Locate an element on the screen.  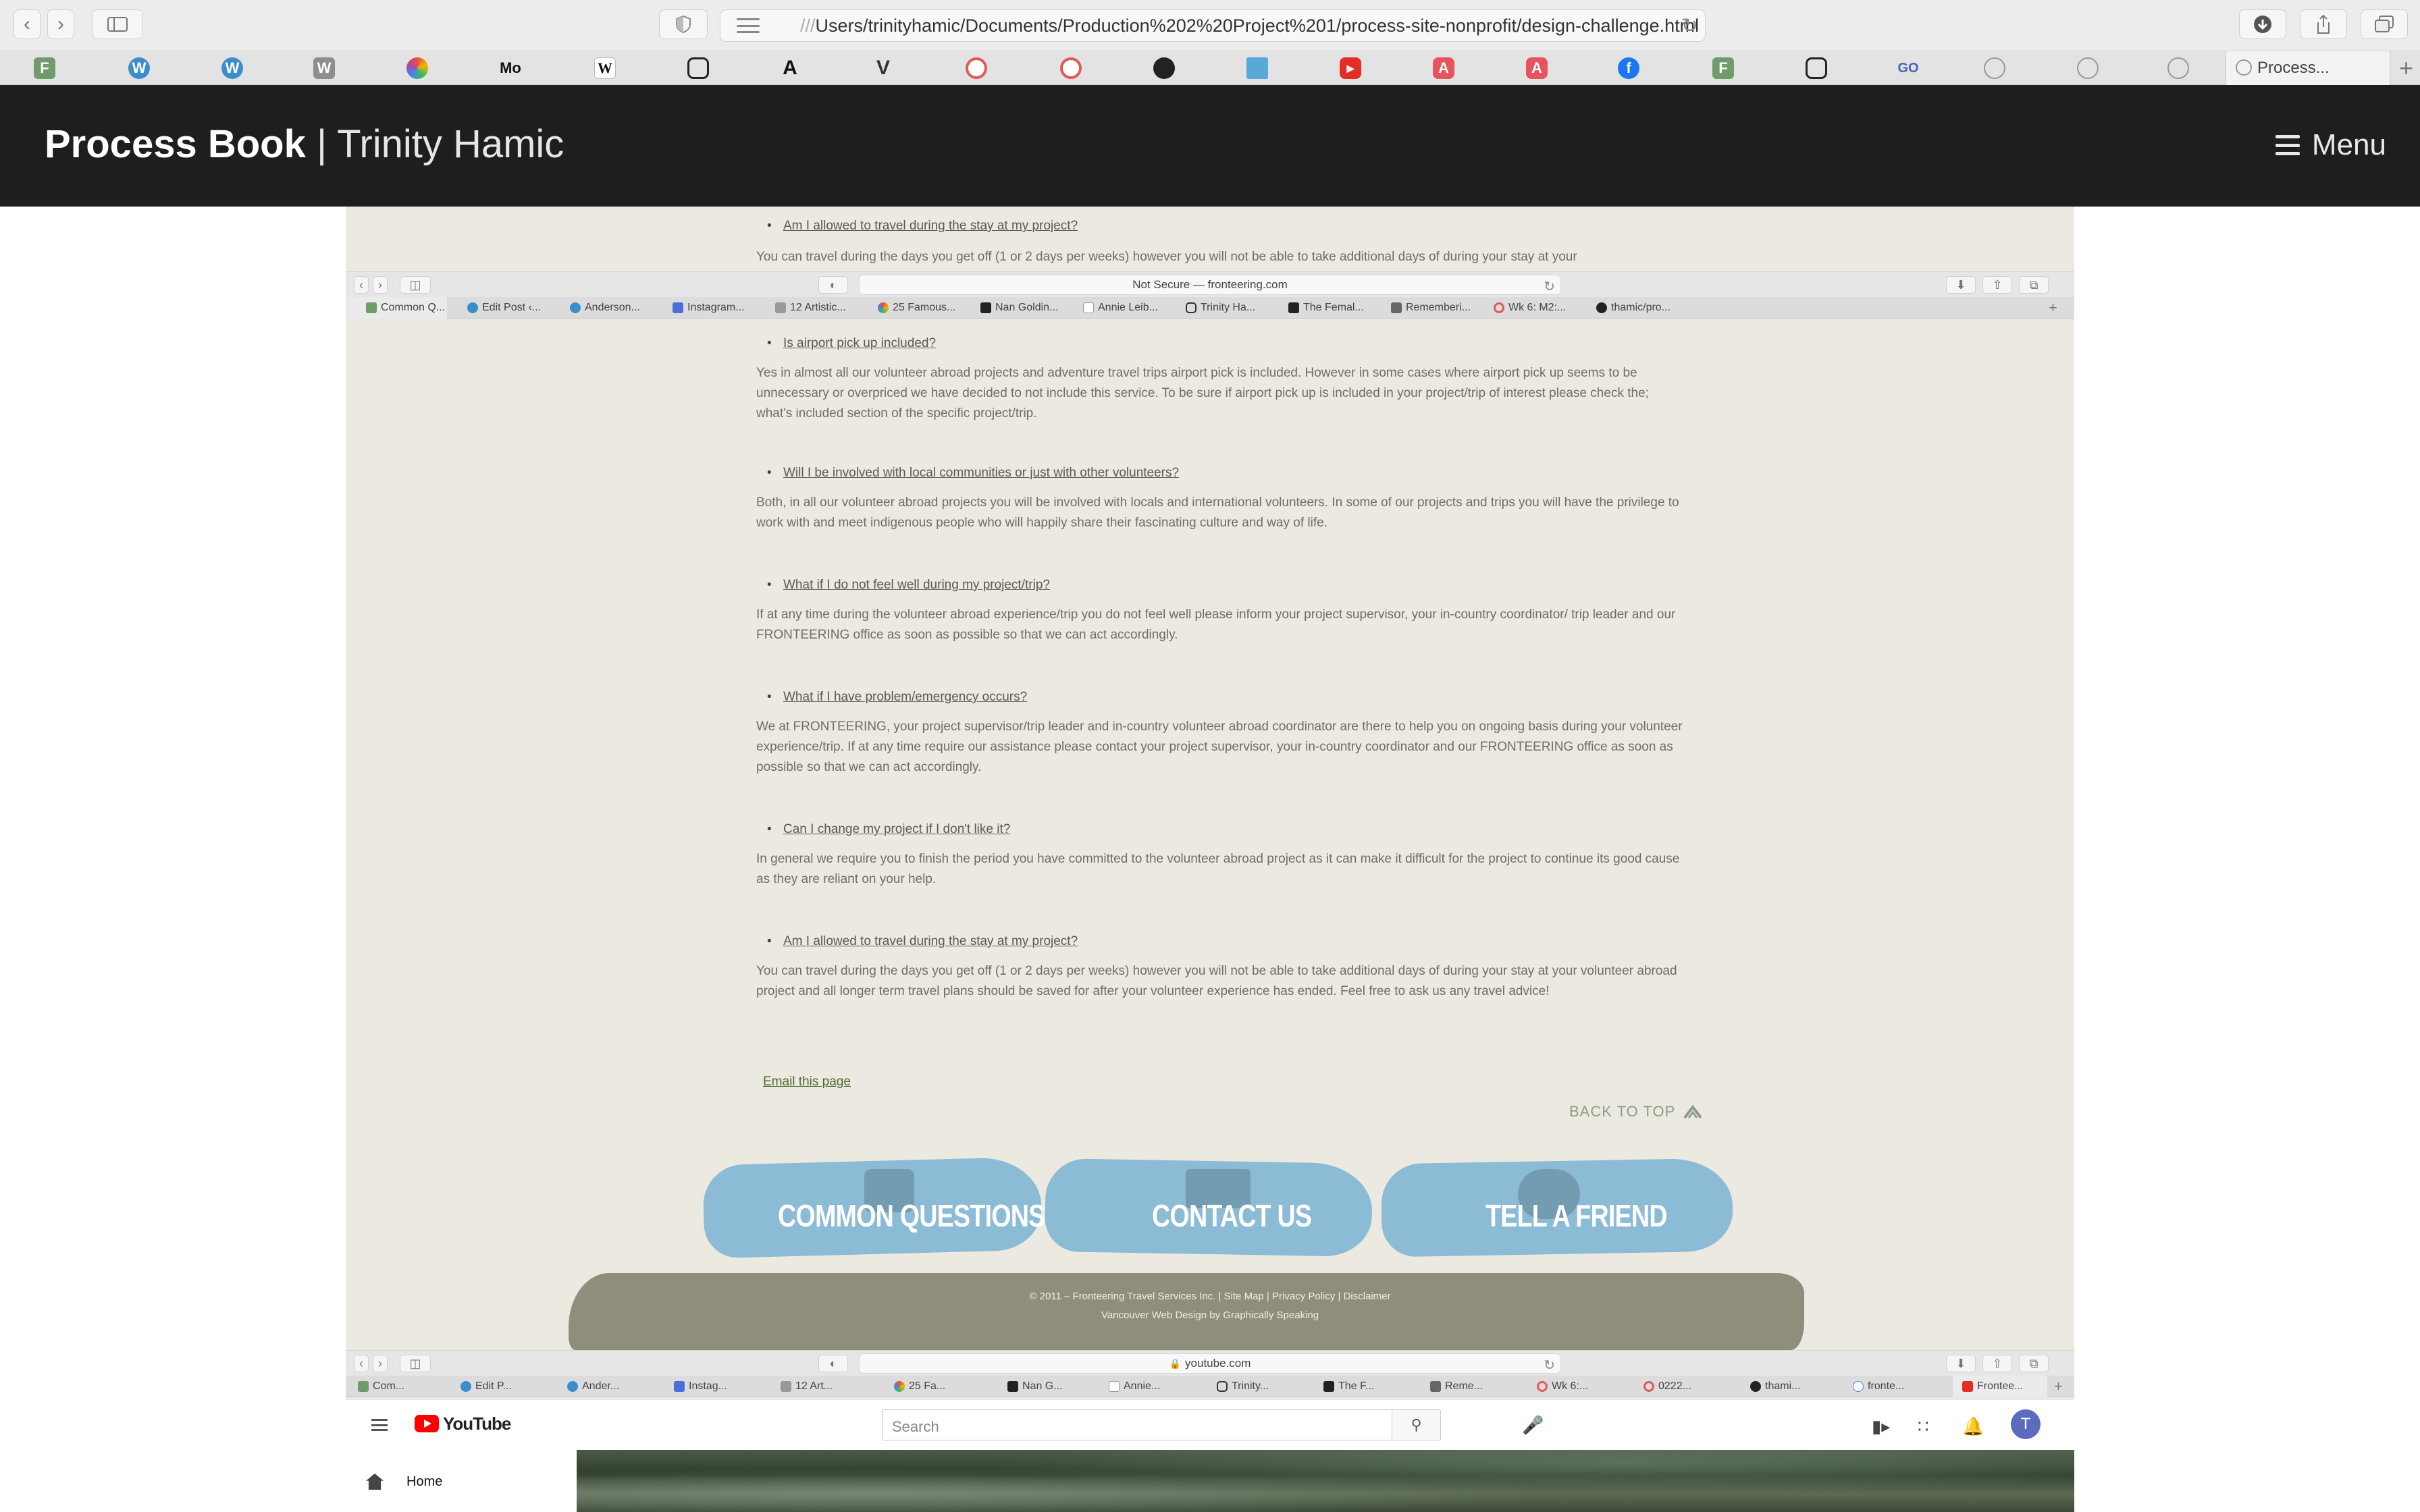
share-icon is located at coordinates (2323, 24).